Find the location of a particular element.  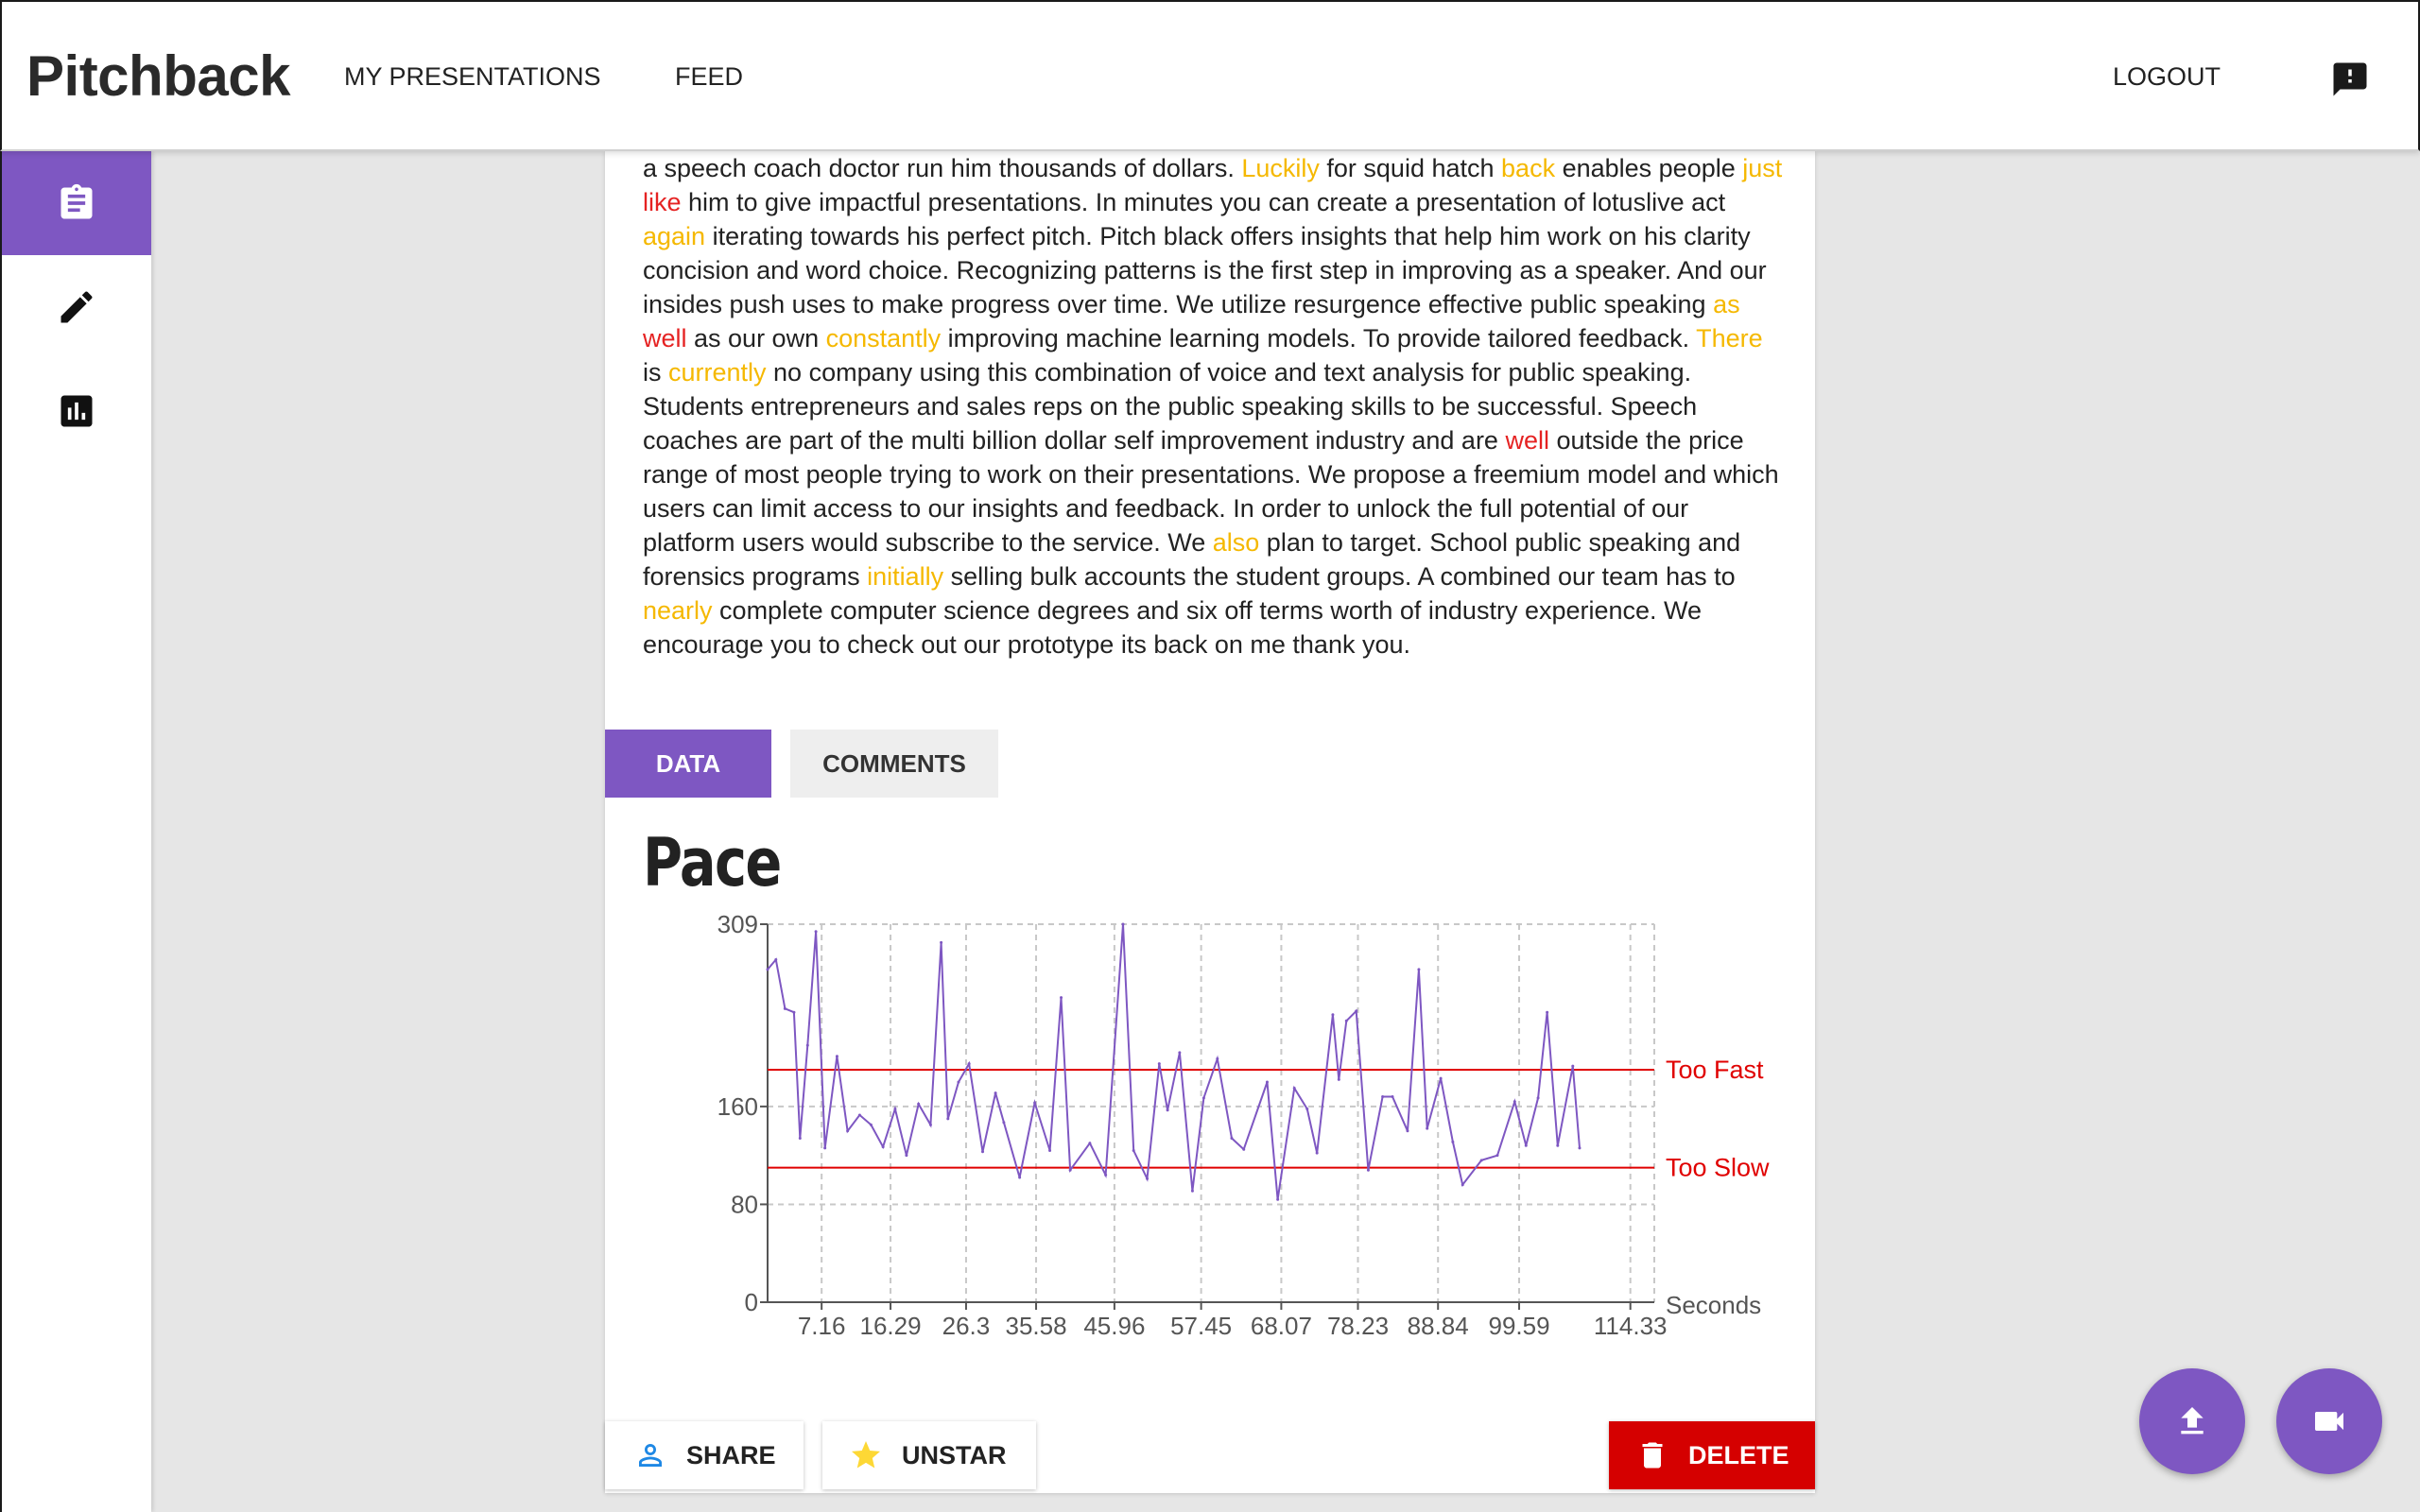

threshold-label: Too Slow is located at coordinates (1718, 1168).